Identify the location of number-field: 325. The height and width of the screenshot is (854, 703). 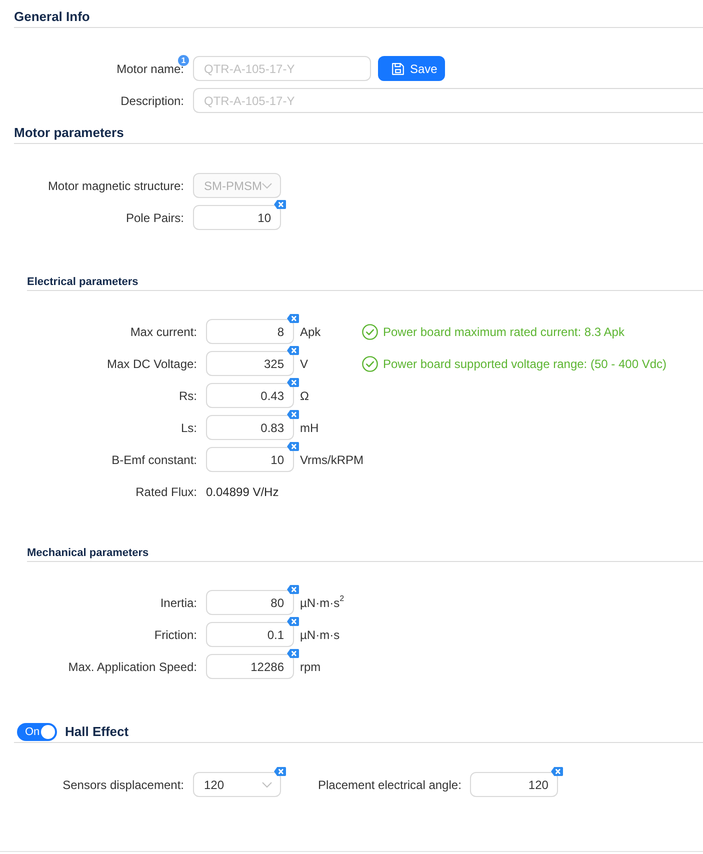
(250, 363).